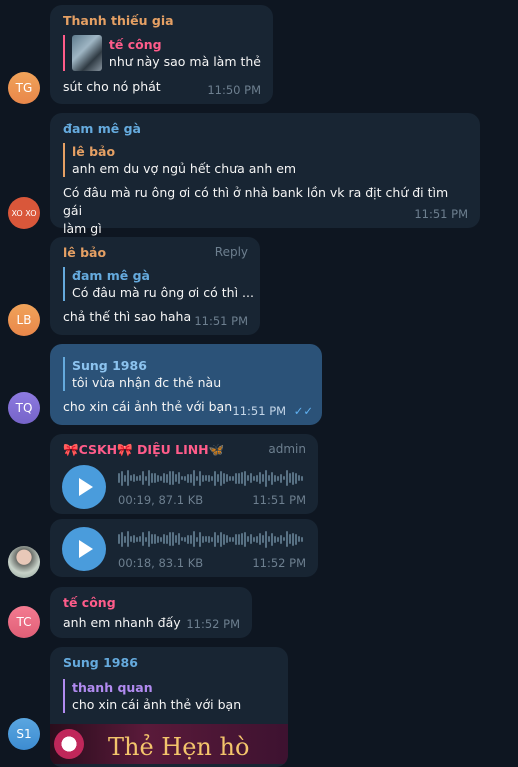 This screenshot has width=518, height=767. What do you see at coordinates (265, 160) in the screenshot?
I see `reply-quote: lê bảo anh em du vợ ngủ hết chưa anh em` at bounding box center [265, 160].